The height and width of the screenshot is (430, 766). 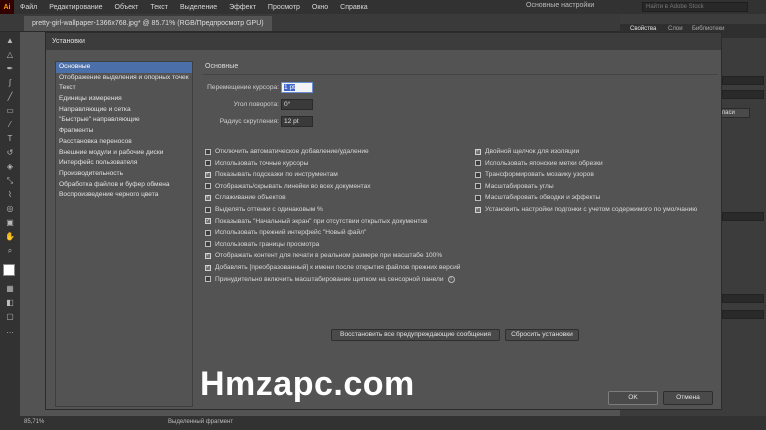 What do you see at coordinates (451, 279) in the screenshot?
I see `info-icon: i` at bounding box center [451, 279].